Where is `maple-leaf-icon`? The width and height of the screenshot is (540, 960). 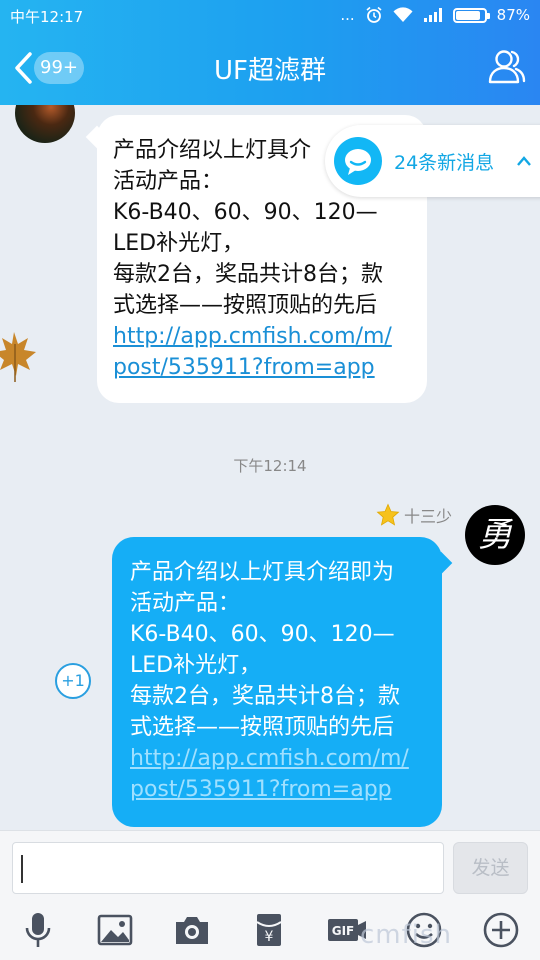 maple-leaf-icon is located at coordinates (18, 357).